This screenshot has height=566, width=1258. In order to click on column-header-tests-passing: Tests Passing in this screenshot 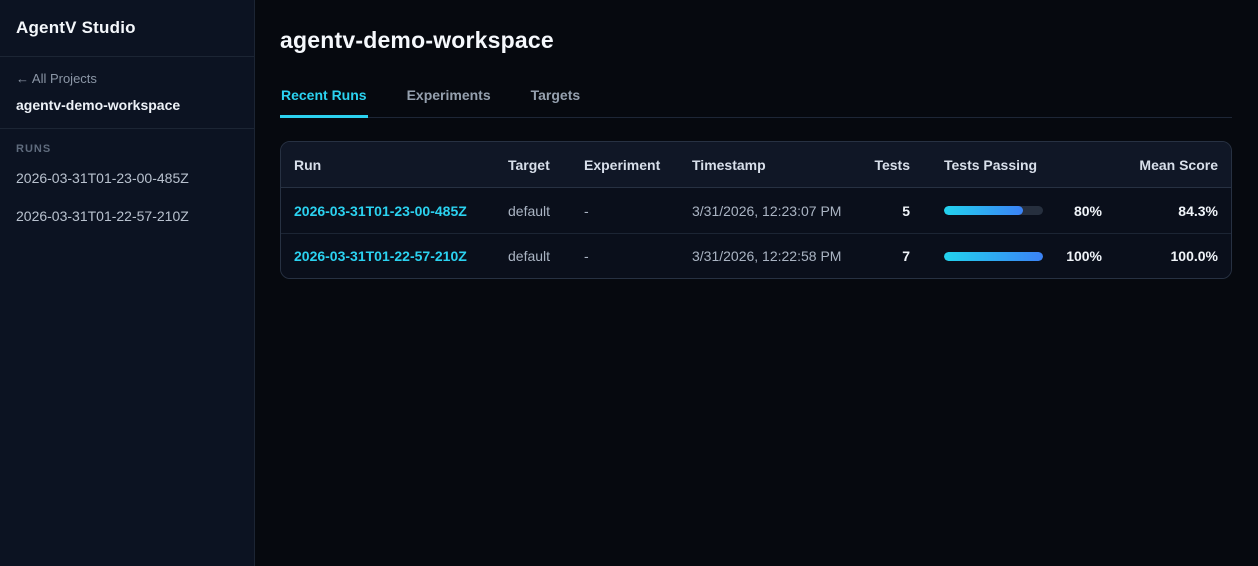, I will do `click(991, 164)`.